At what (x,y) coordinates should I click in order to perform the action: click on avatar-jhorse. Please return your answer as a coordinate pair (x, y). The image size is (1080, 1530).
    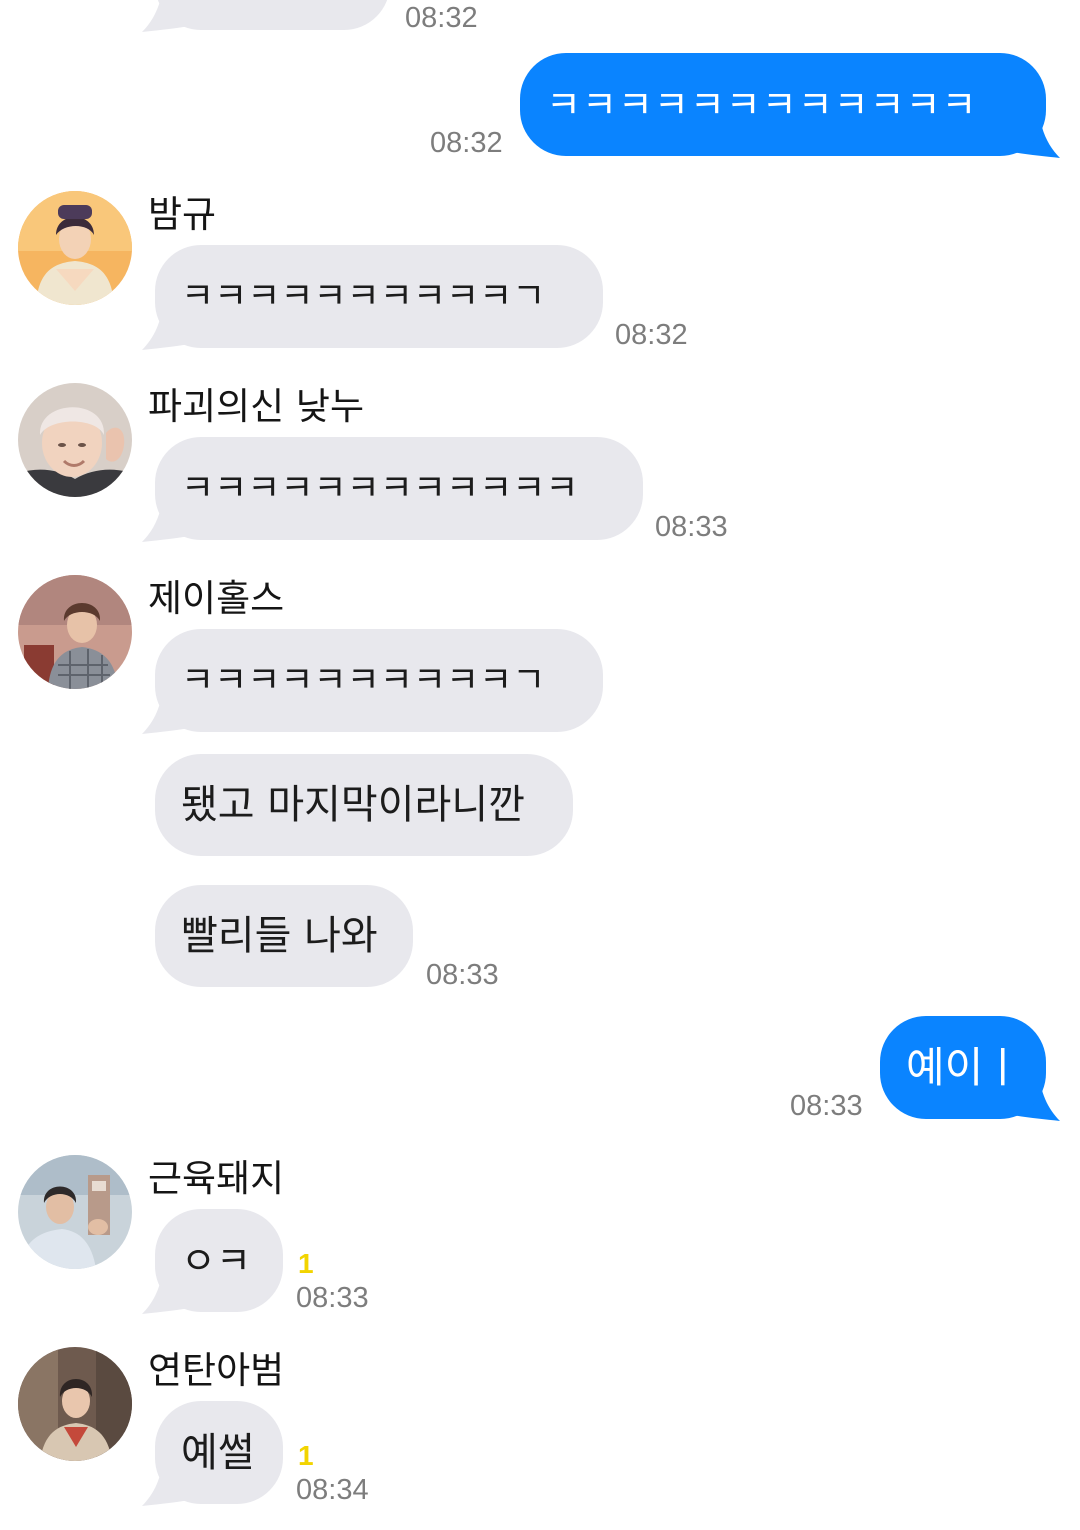
    Looking at the image, I should click on (75, 632).